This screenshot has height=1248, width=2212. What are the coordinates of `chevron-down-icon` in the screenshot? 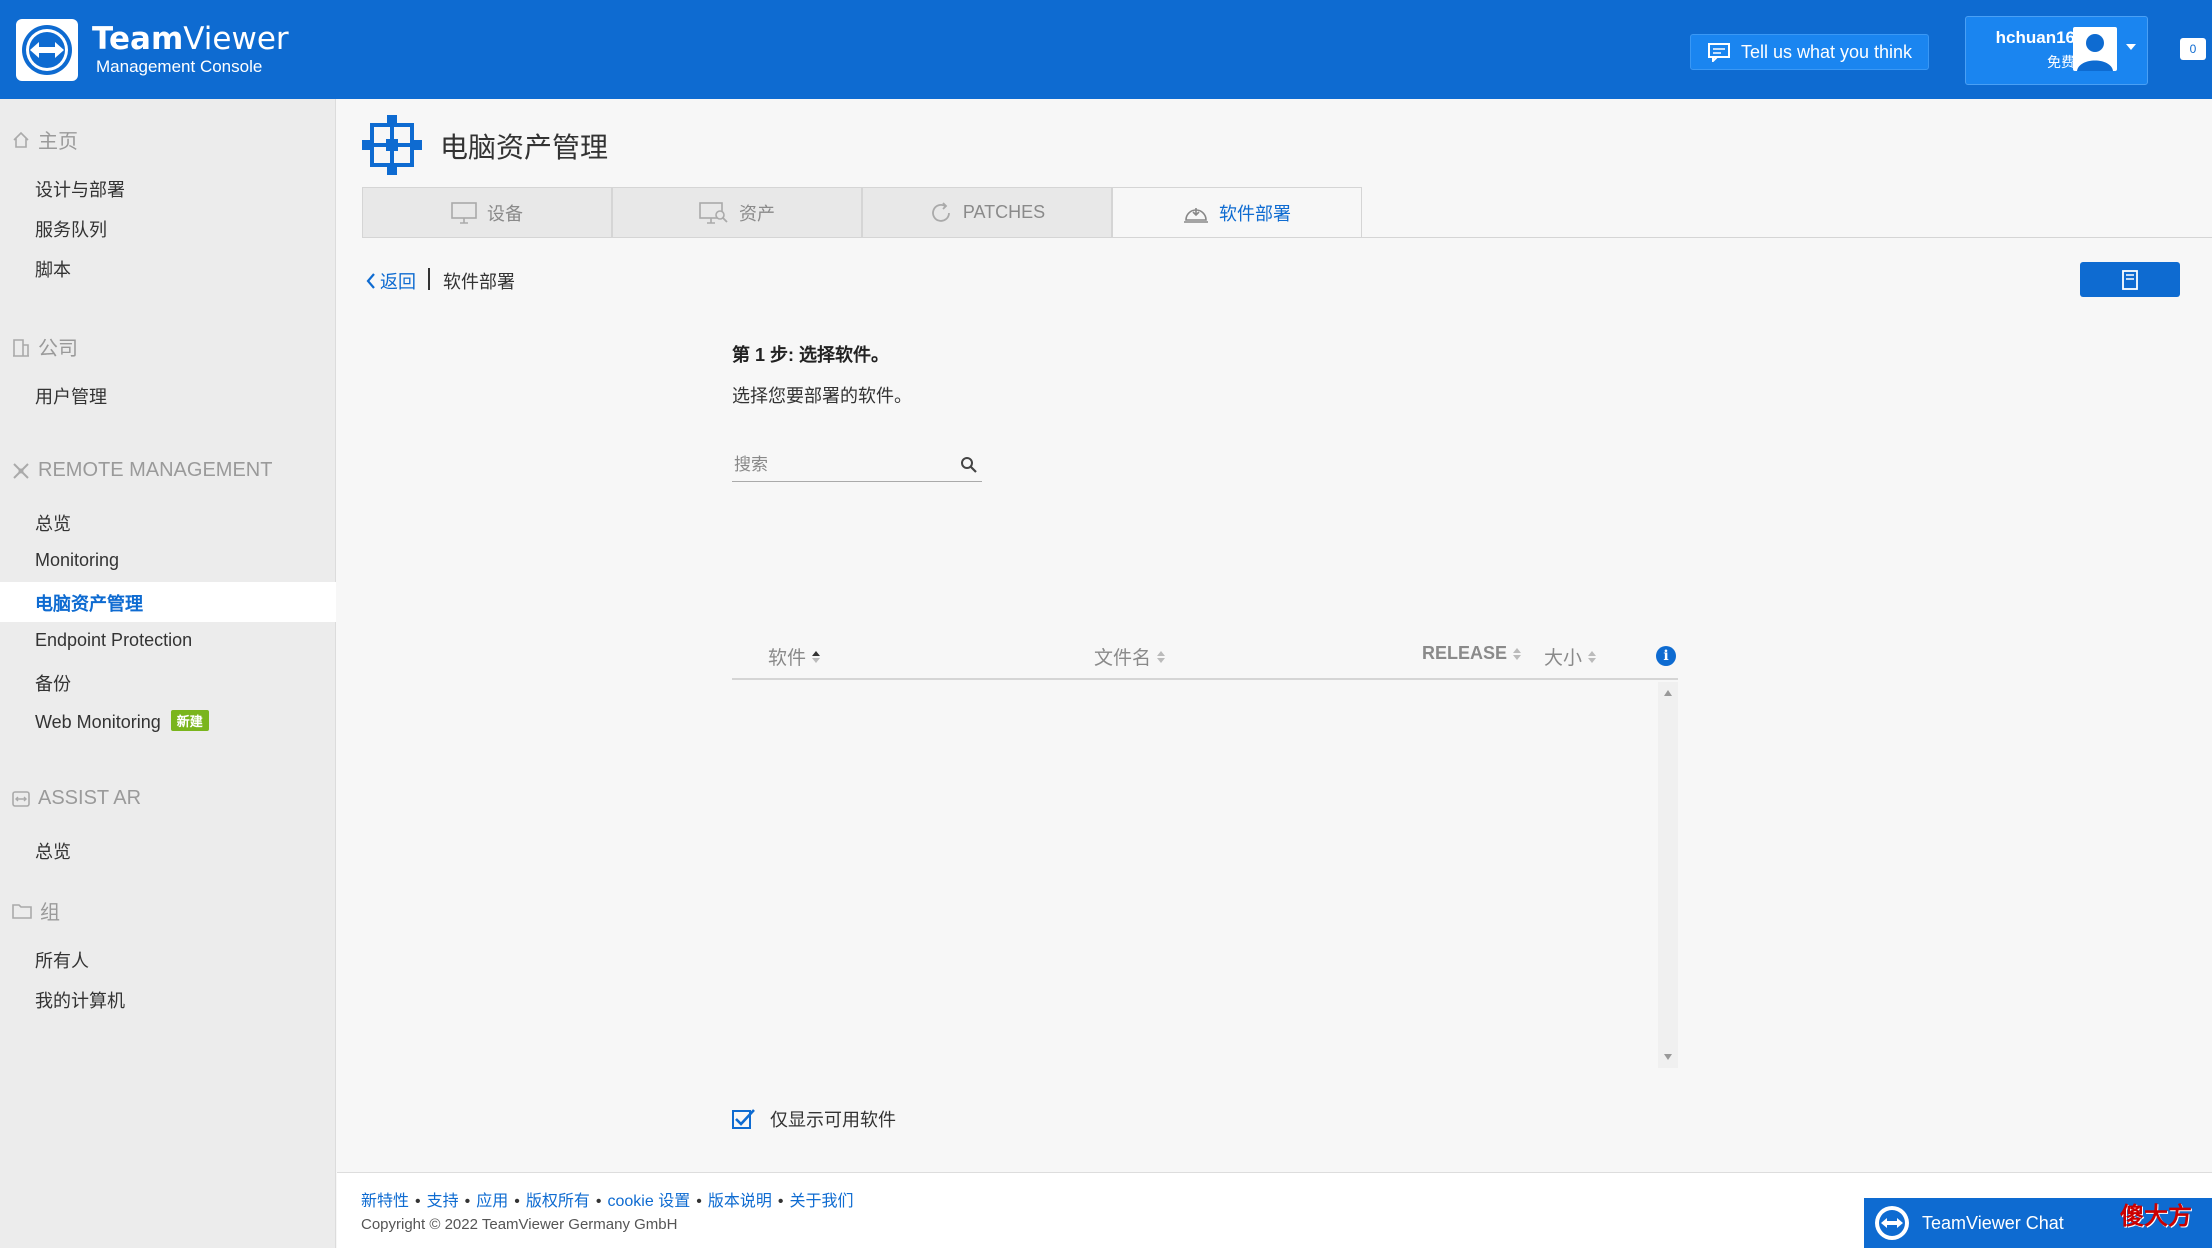 It's located at (2131, 47).